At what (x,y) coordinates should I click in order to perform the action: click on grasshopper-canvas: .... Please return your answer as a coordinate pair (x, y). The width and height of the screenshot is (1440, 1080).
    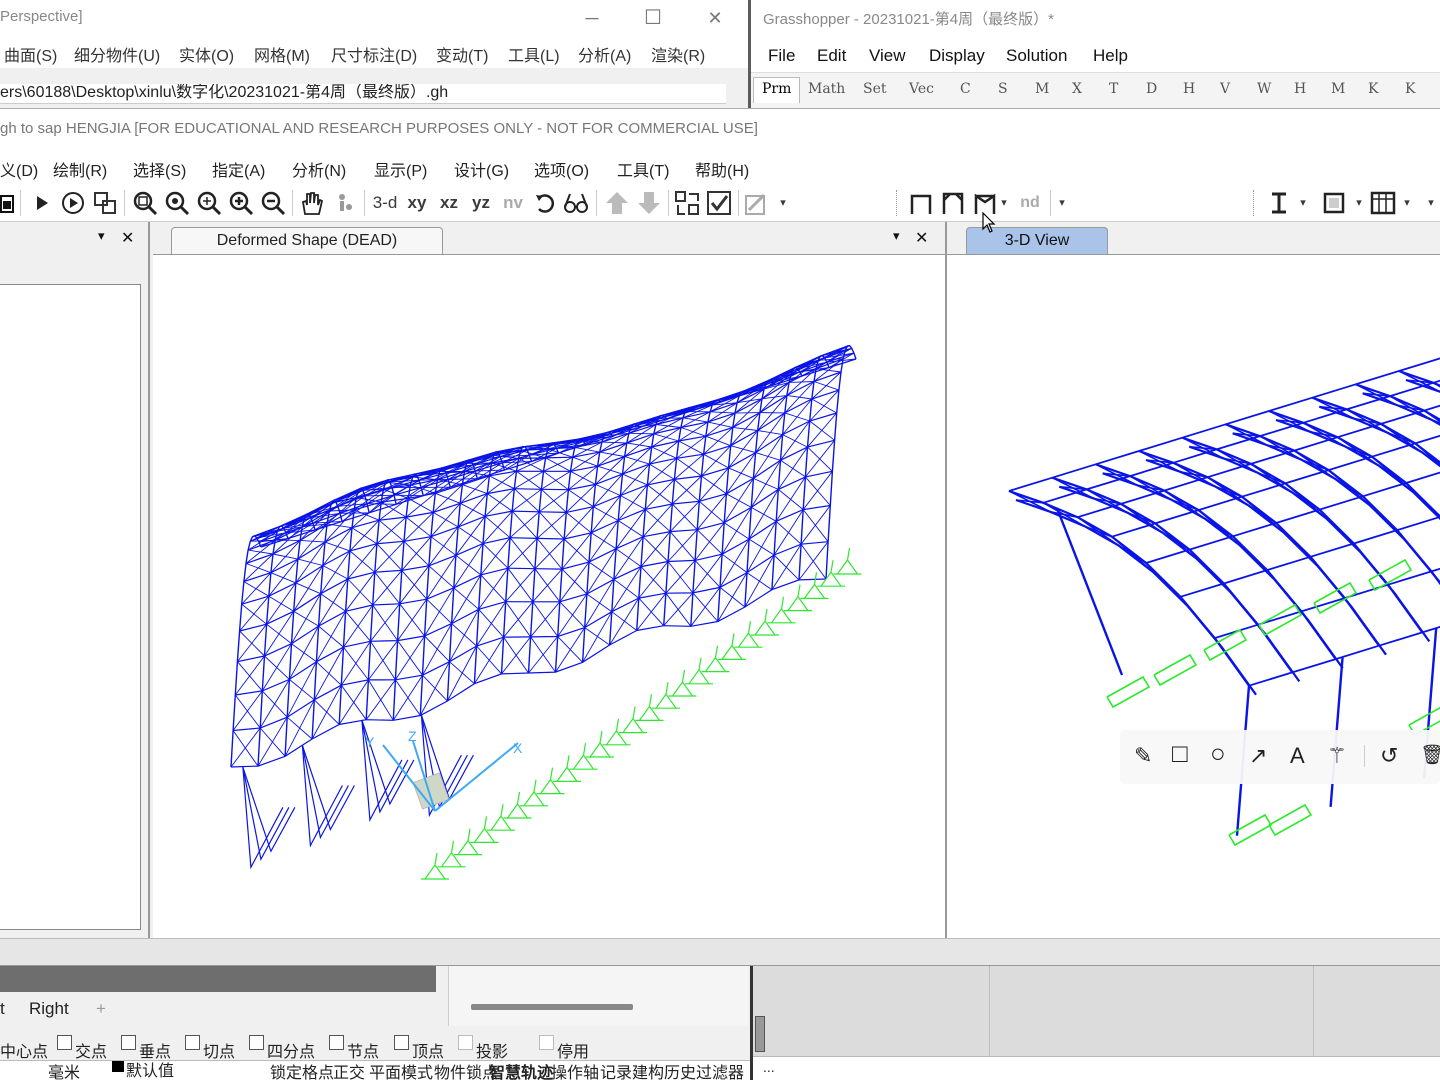
    Looking at the image, I should click on (1095, 1023).